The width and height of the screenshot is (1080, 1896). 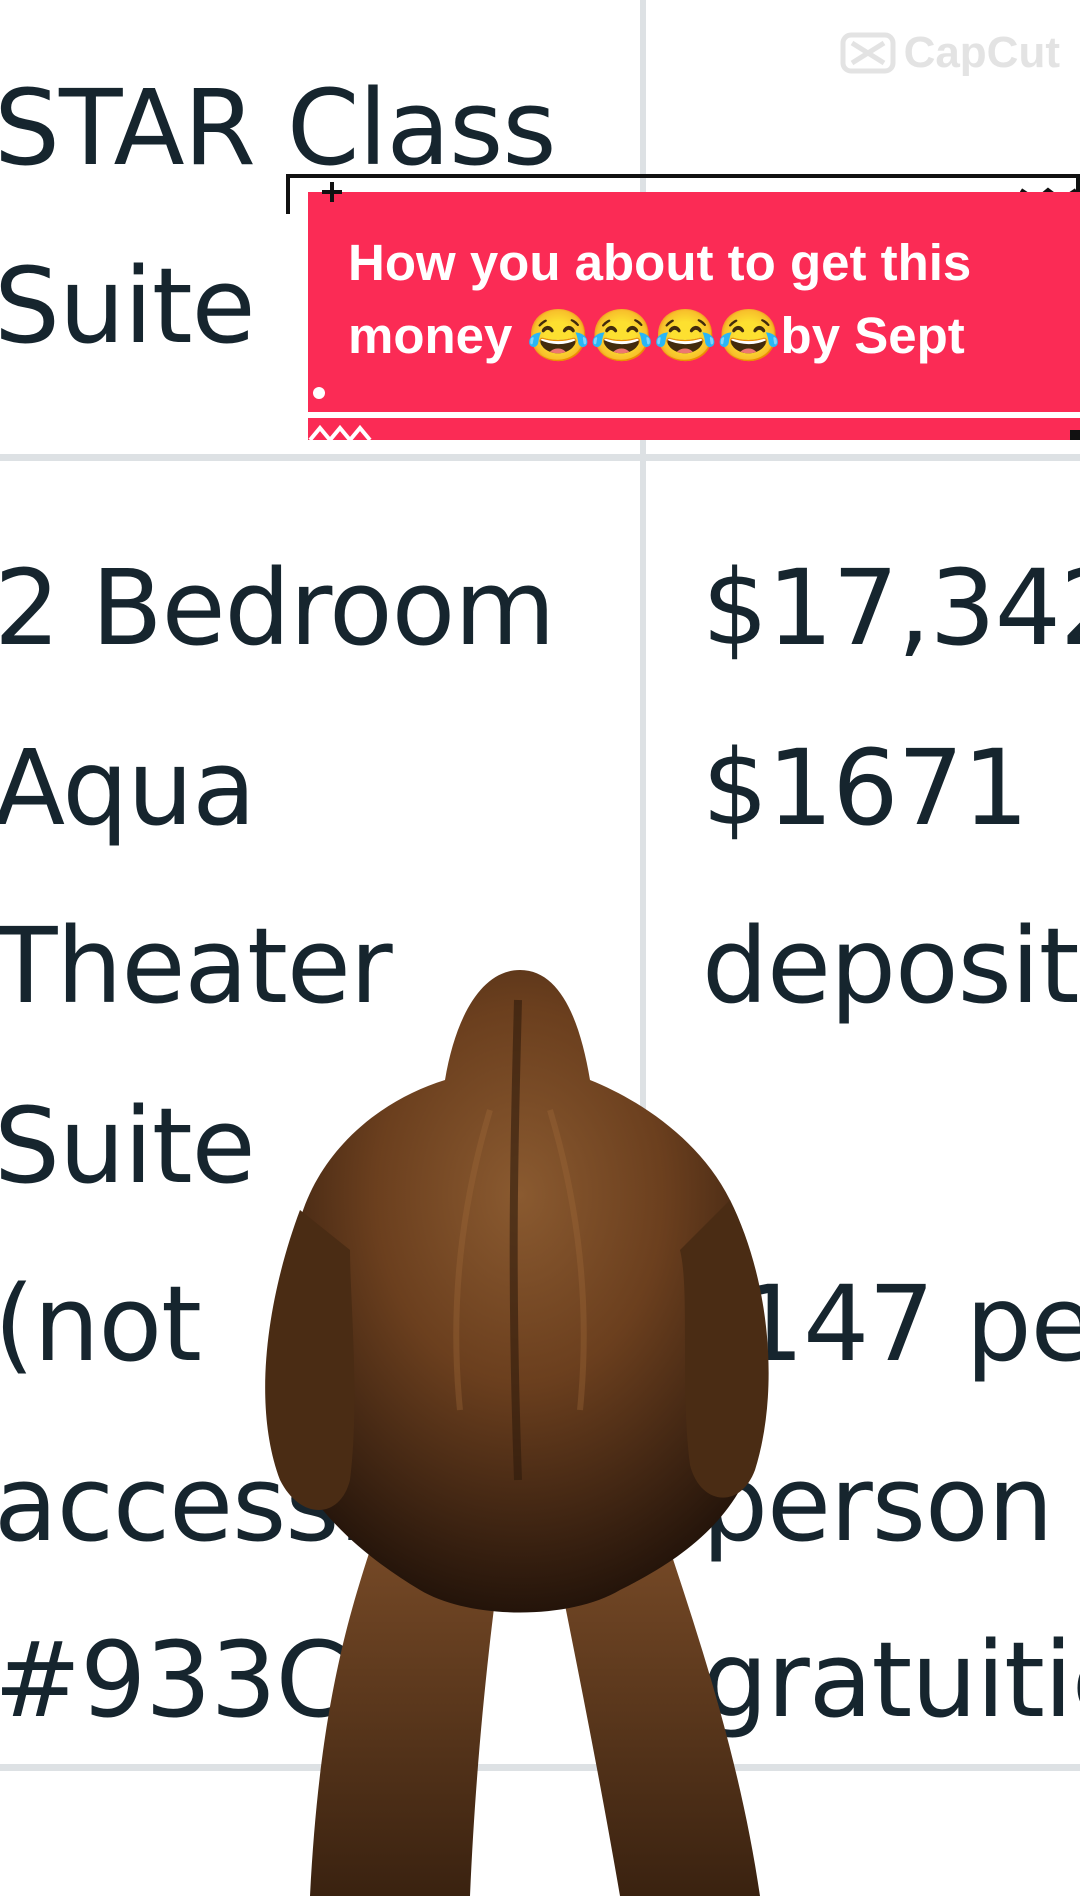 What do you see at coordinates (101, 1324) in the screenshot?
I see `table-cell-left: (not` at bounding box center [101, 1324].